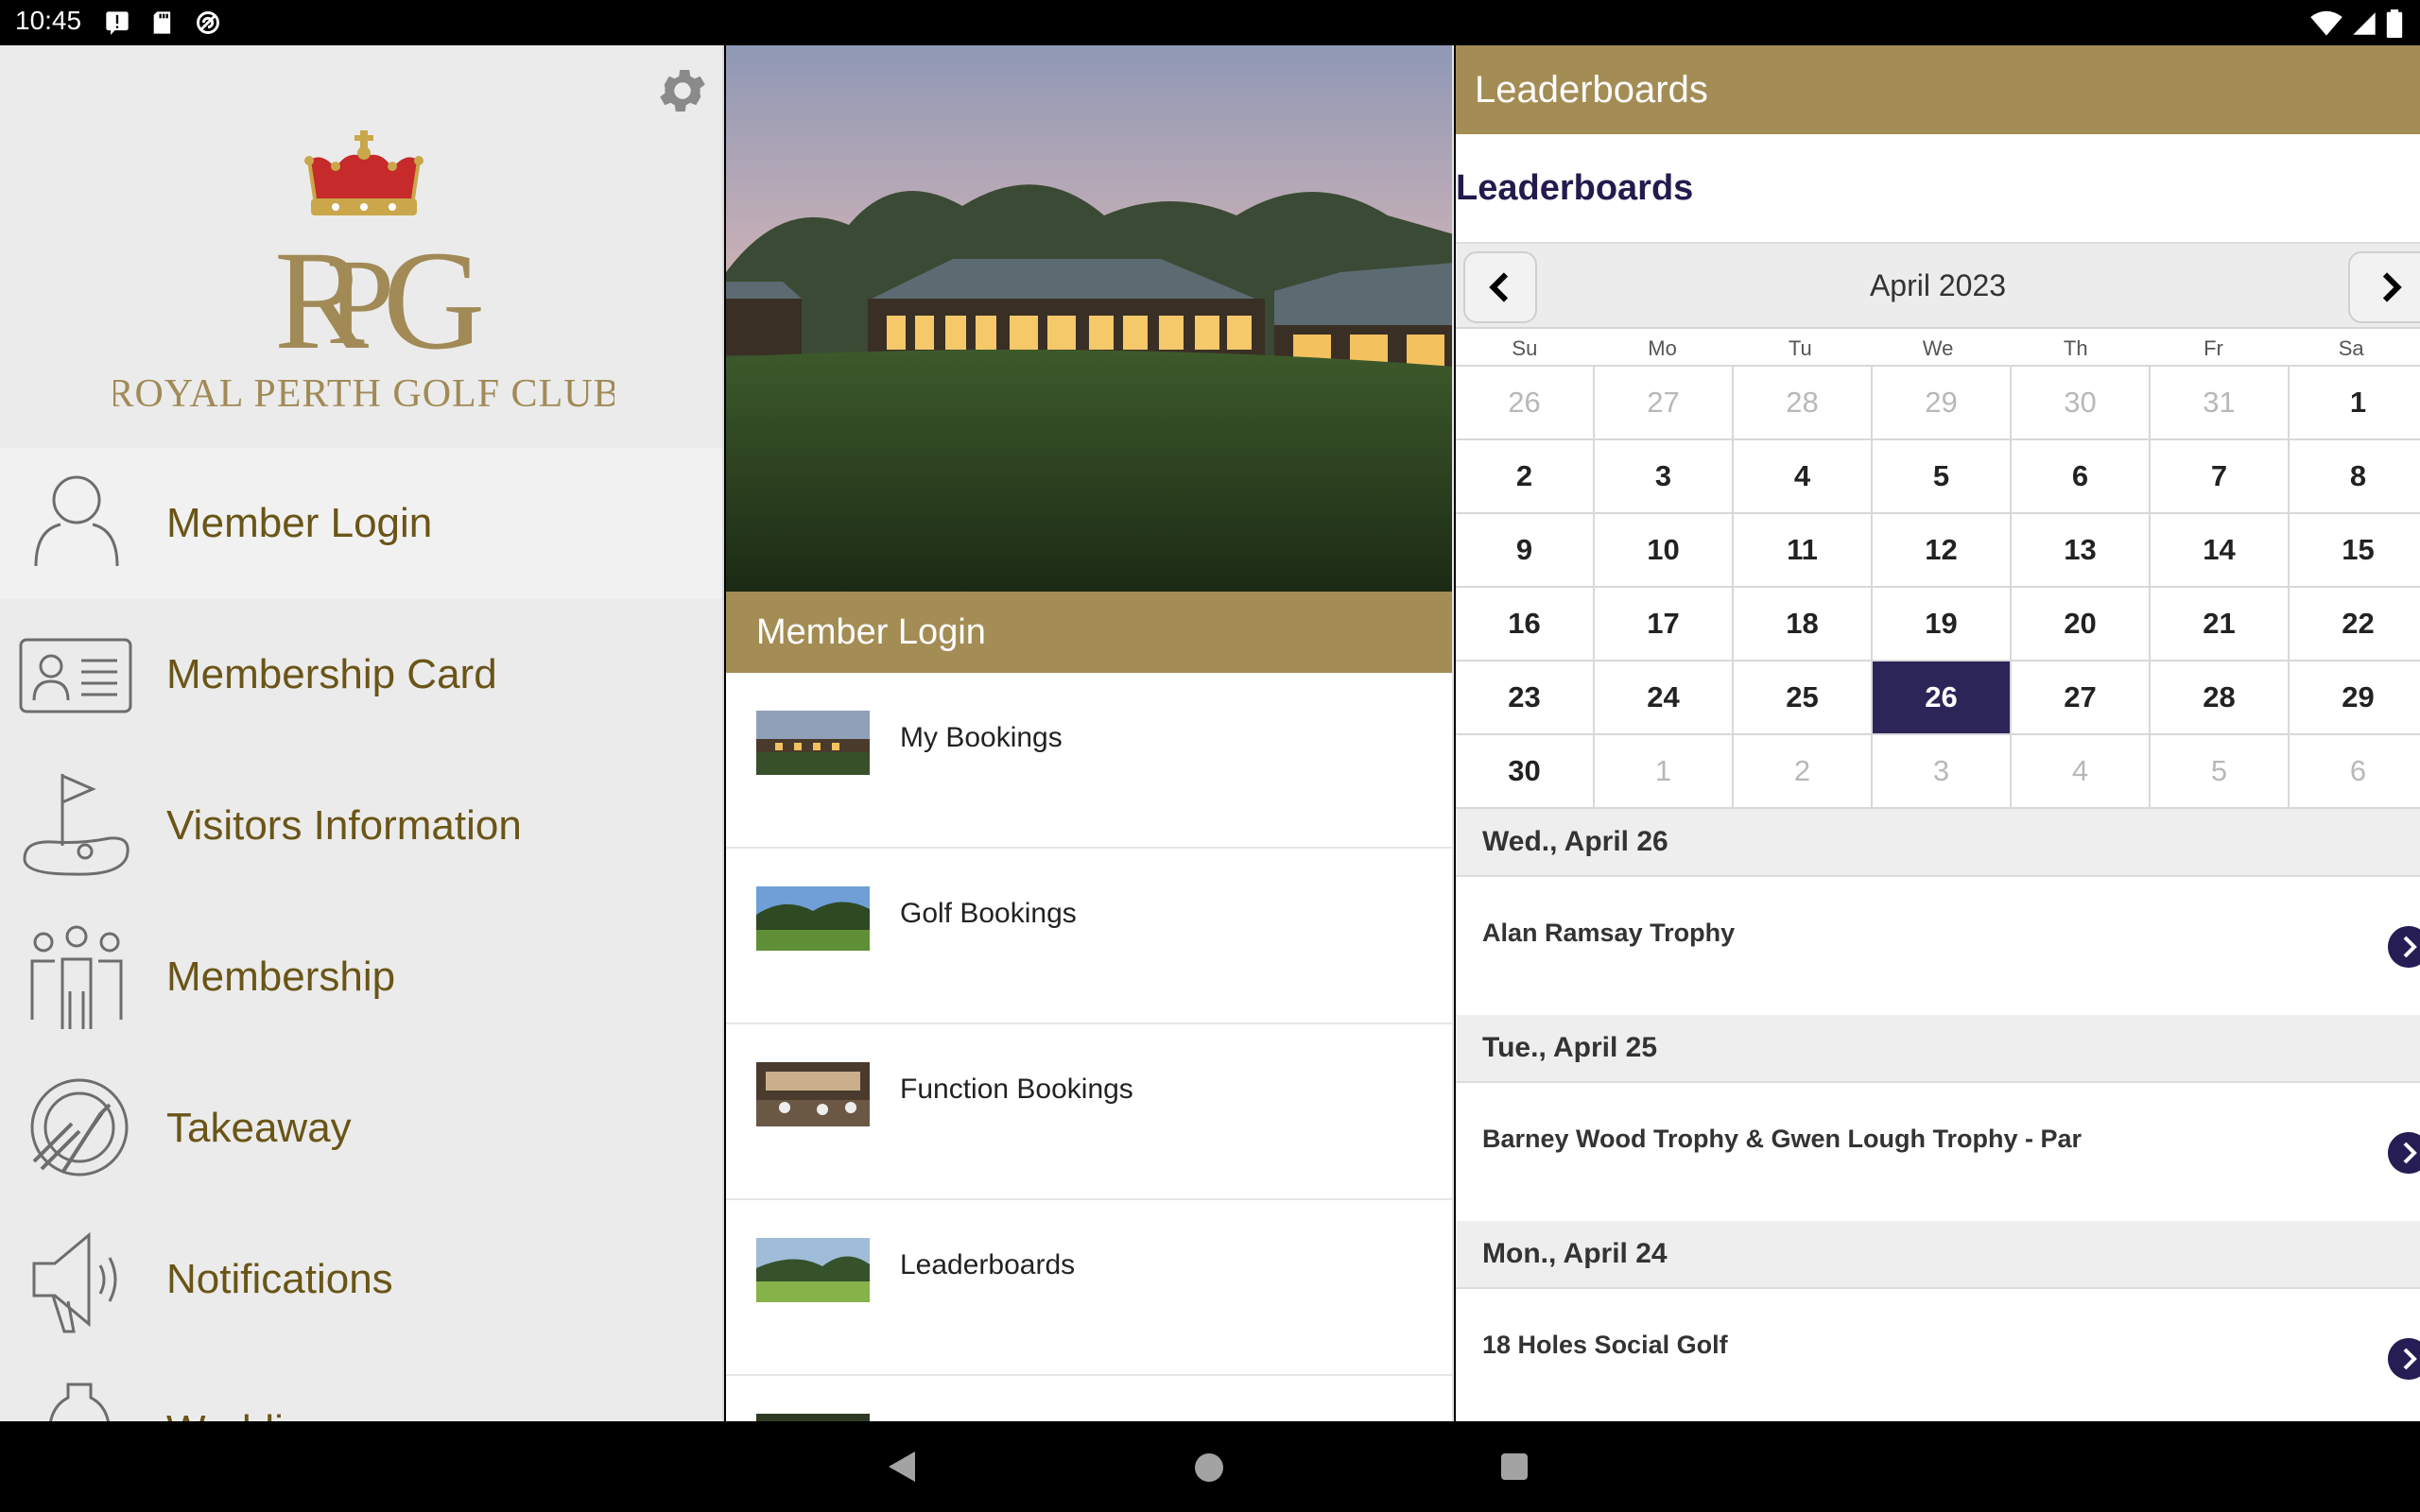 This screenshot has width=2420, height=1512. I want to click on calendar-day: 23, so click(1525, 698).